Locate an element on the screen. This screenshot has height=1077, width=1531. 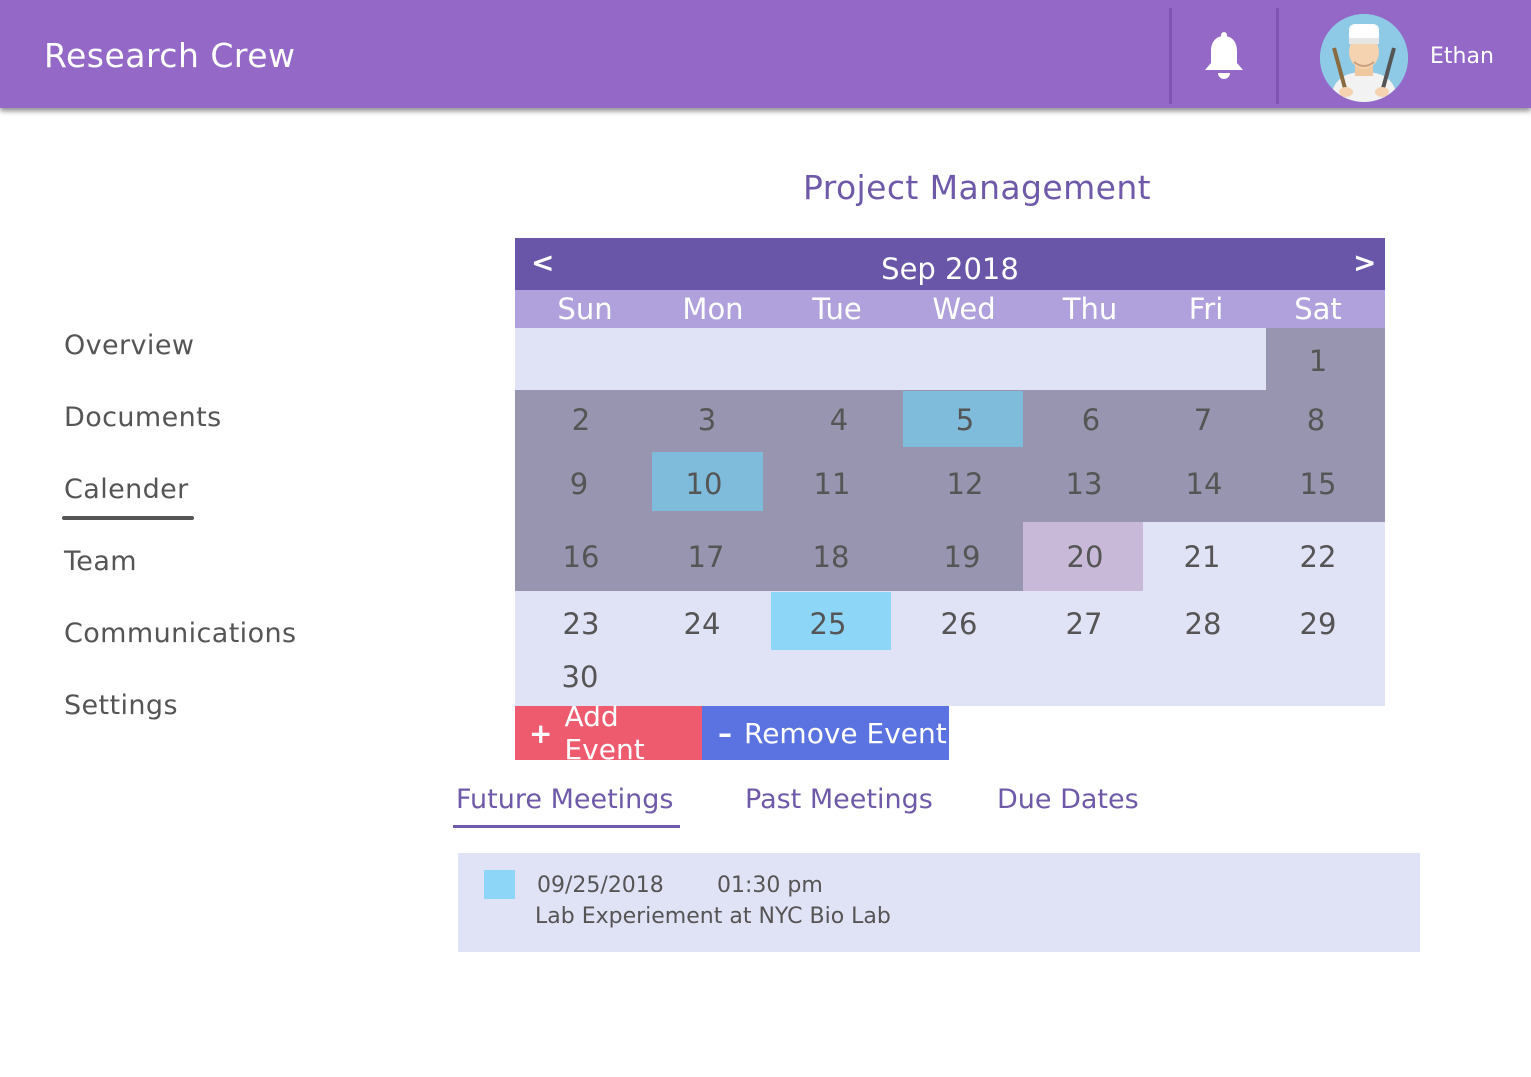
calendar-day: 1 is located at coordinates (1318, 361).